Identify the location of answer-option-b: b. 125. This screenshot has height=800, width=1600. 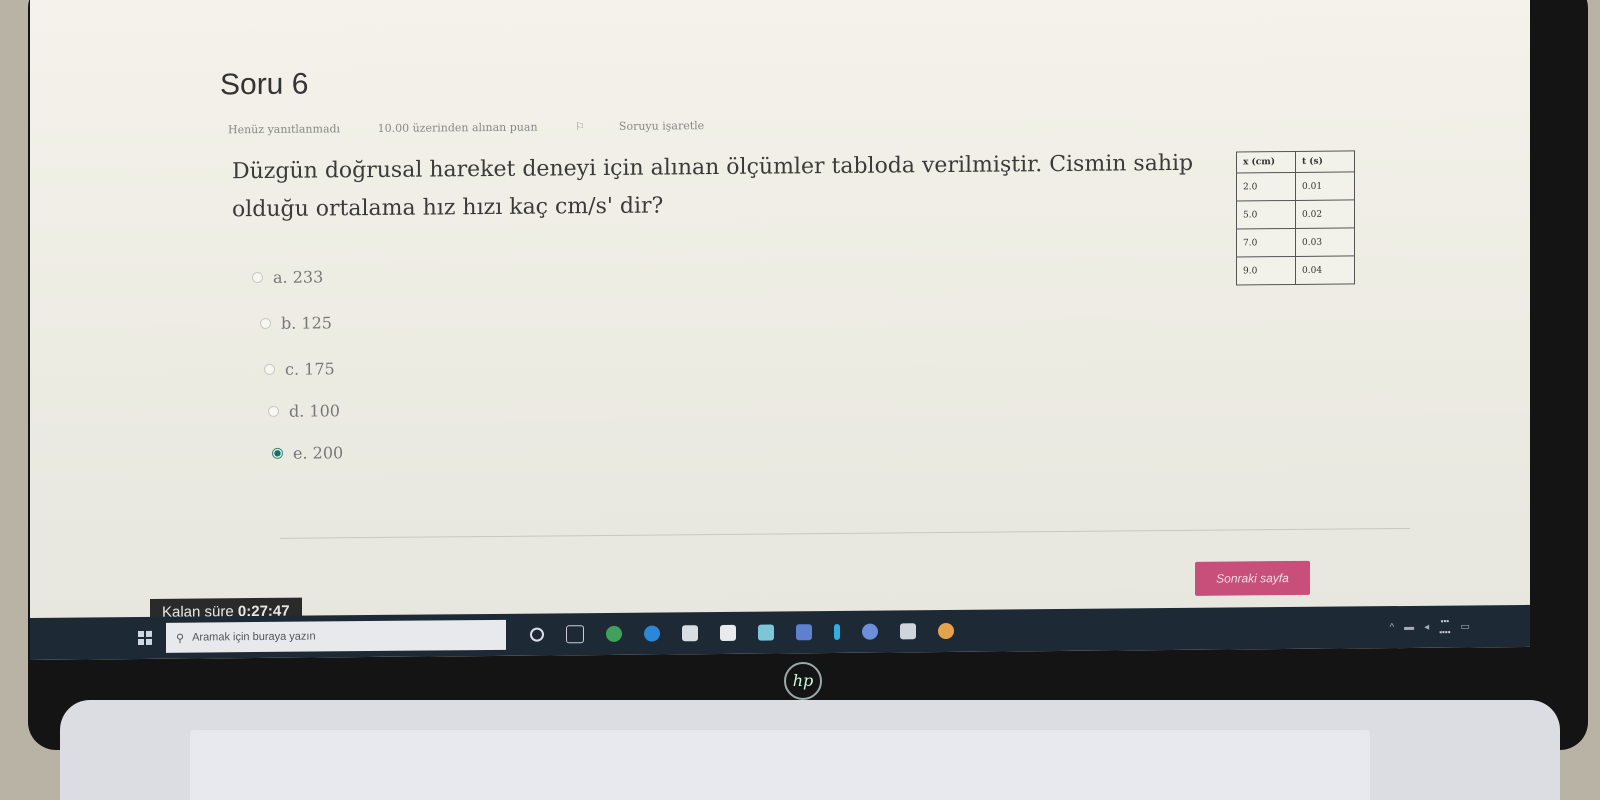
(296, 323).